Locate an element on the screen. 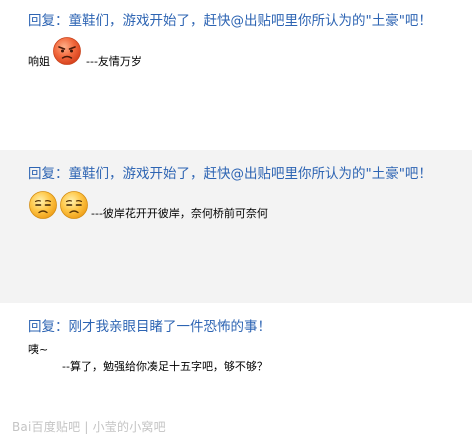 This screenshot has width=472, height=444. post-body-prefix: 响姐 is located at coordinates (39, 61).